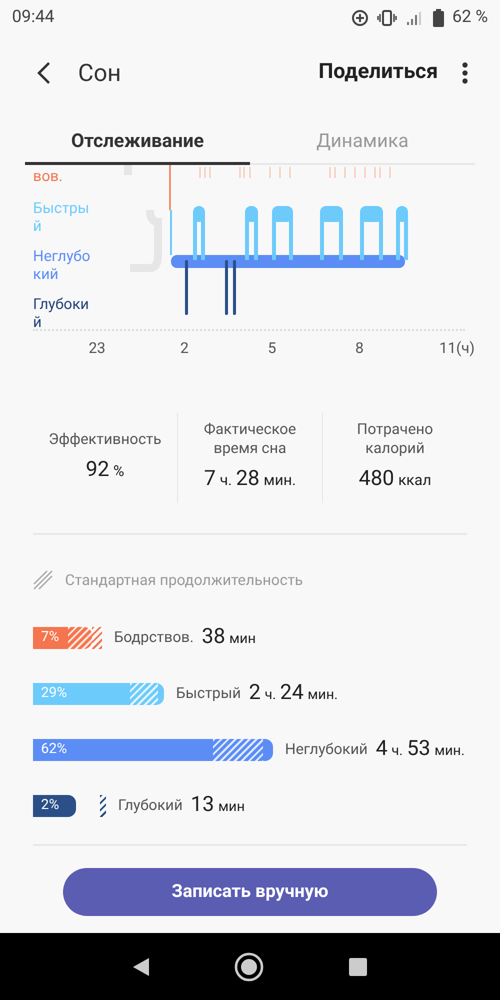 Image resolution: width=500 pixels, height=1000 pixels. I want to click on value-text: 92 %, so click(105, 470).